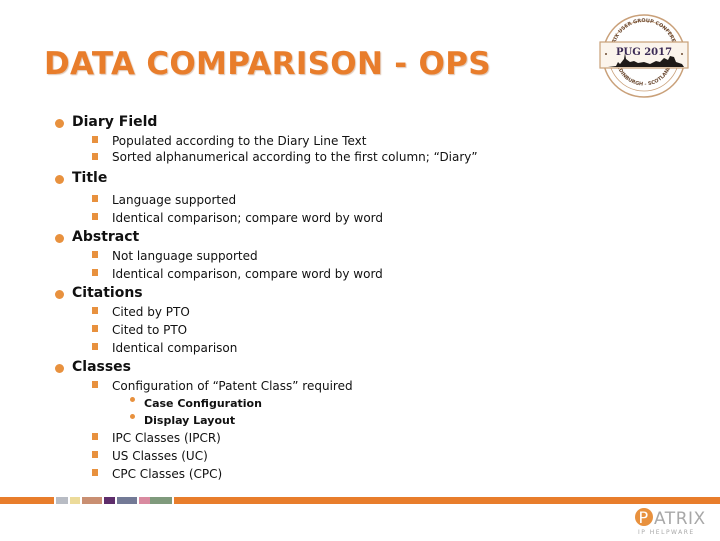 This screenshot has height=541, width=720. What do you see at coordinates (352, 122) in the screenshot?
I see `section-diary-field: Diary Field` at bounding box center [352, 122].